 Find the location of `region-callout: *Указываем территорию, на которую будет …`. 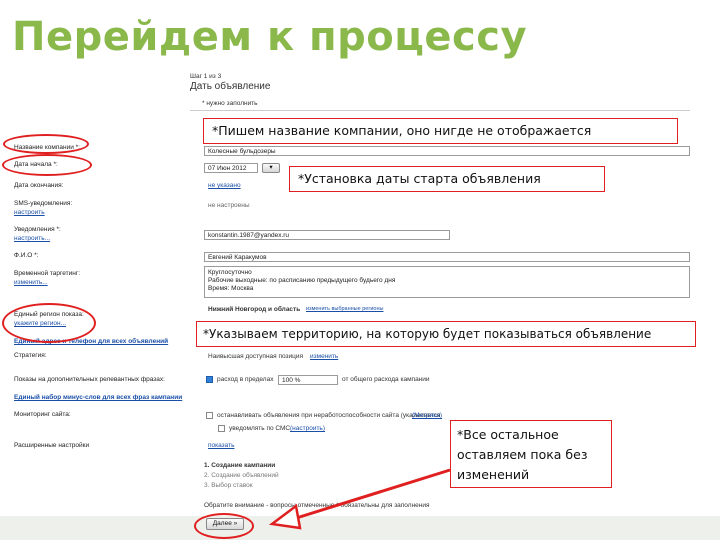

region-callout: *Указываем территорию, на которую будет … is located at coordinates (446, 334).